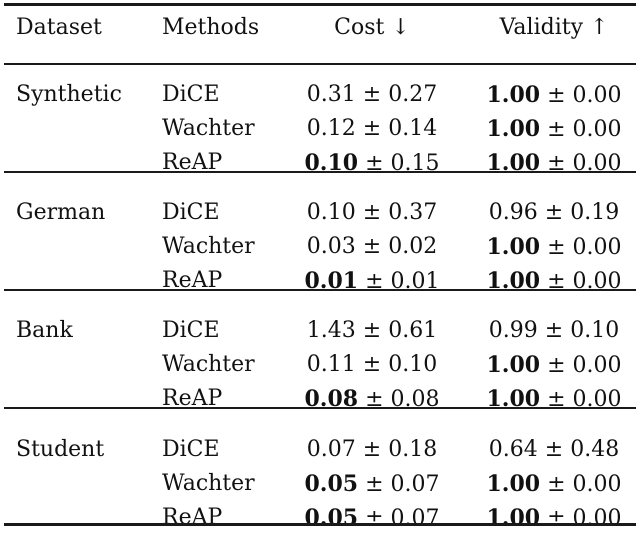  Describe the element at coordinates (331, 449) in the screenshot. I see `cost-mean: 0.07` at that location.